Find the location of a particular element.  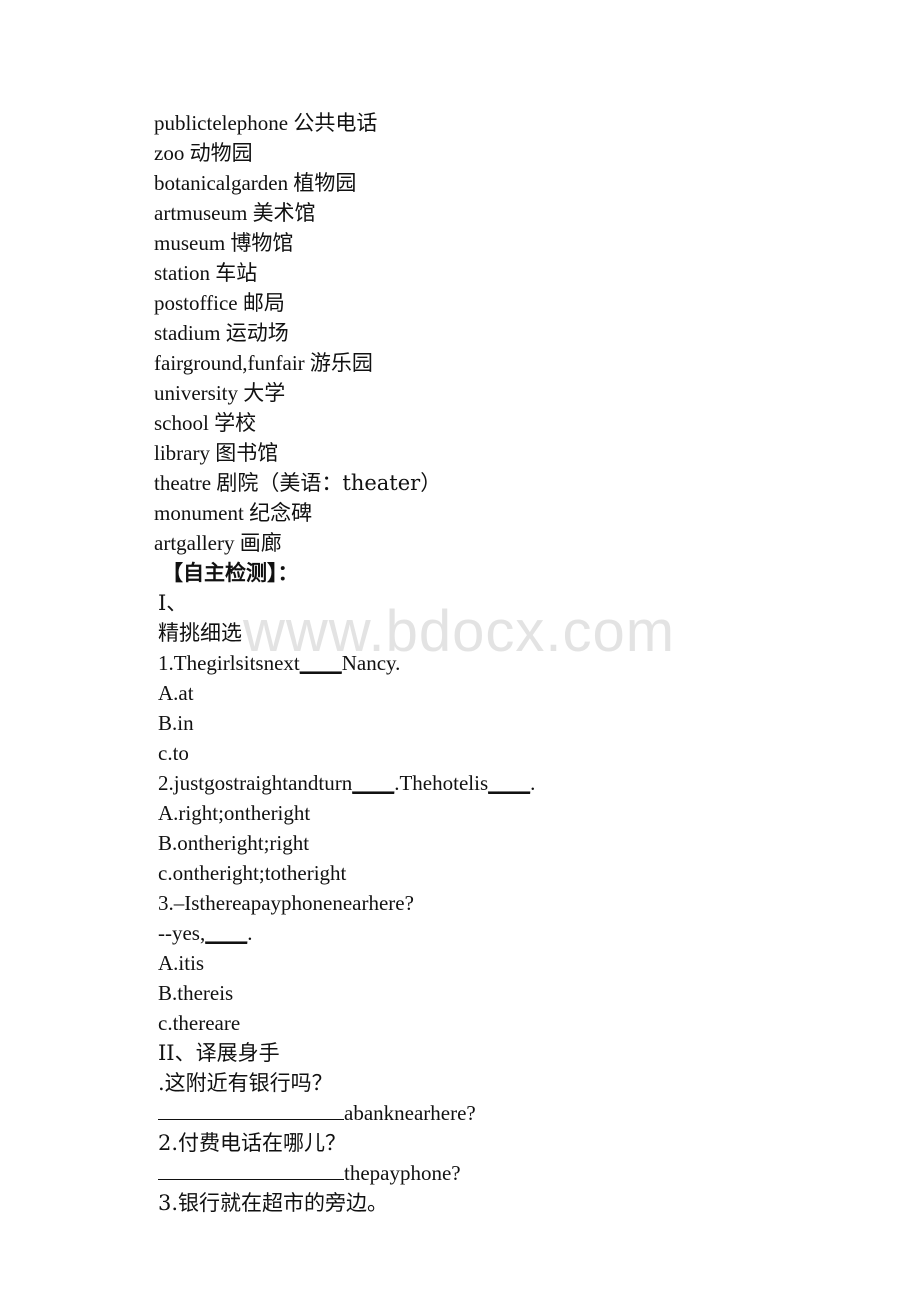

vocab-term: artgallery is located at coordinates (194, 543).